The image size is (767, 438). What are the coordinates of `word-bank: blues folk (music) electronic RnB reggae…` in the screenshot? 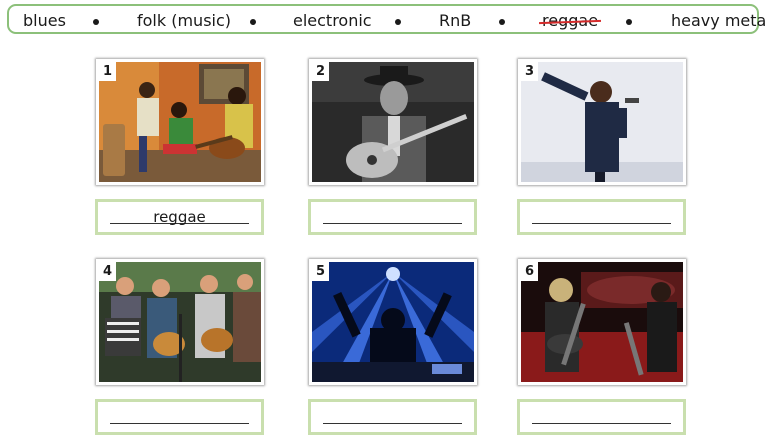 It's located at (387, 19).